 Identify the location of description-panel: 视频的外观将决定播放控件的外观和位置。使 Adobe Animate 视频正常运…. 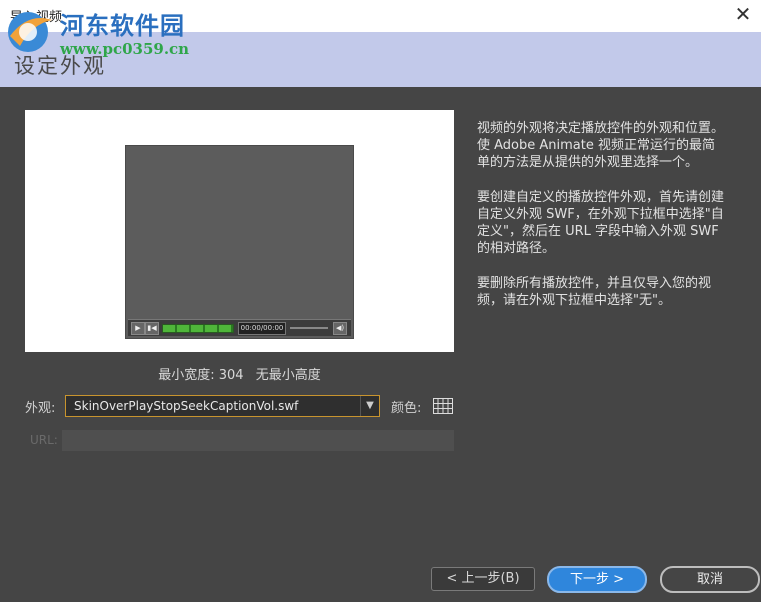
(602, 223).